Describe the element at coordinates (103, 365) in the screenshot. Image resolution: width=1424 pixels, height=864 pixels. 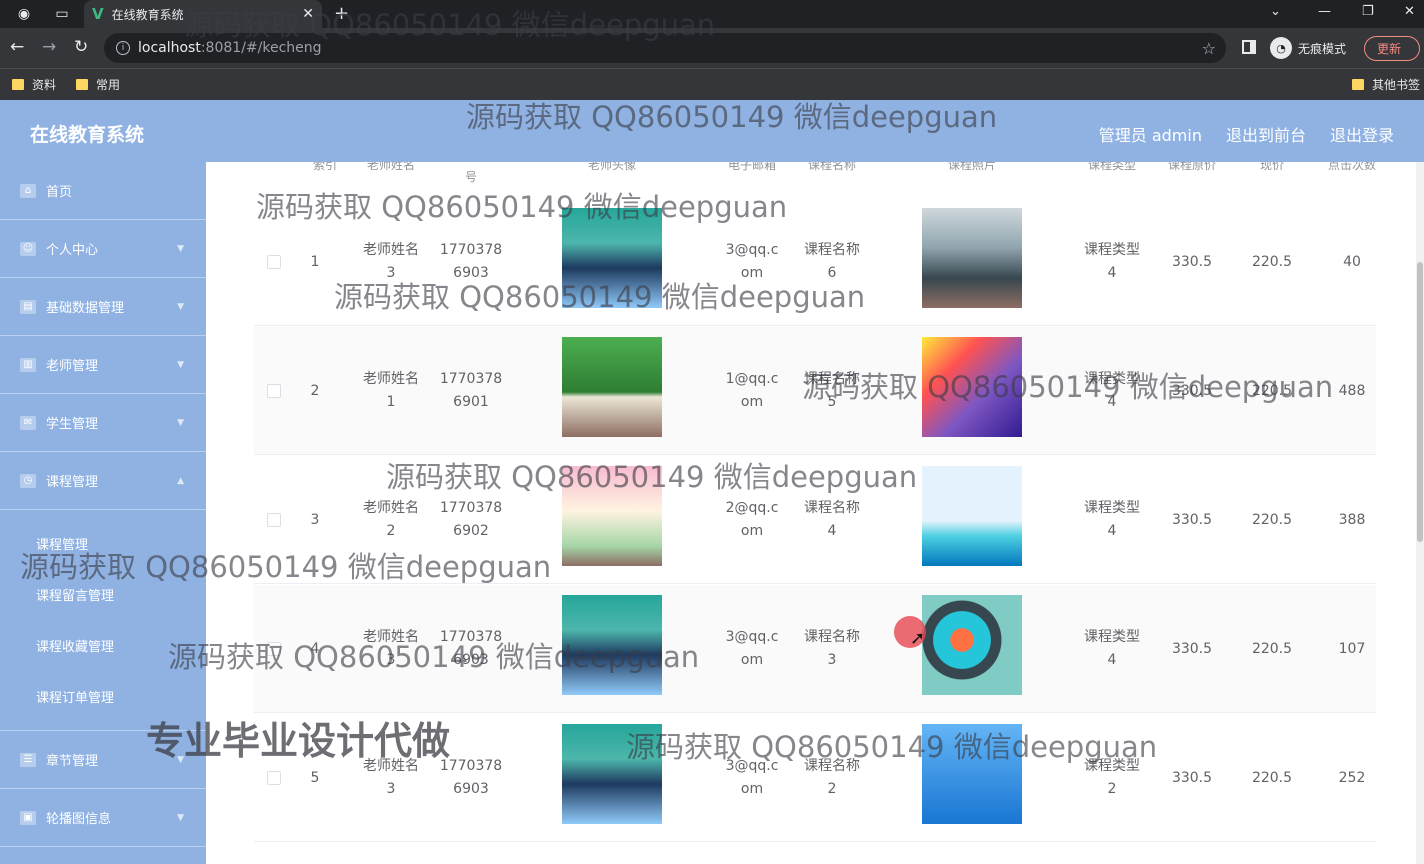
I see `sidebar-item-teachers: ▥ 老师管理 ▼` at that location.